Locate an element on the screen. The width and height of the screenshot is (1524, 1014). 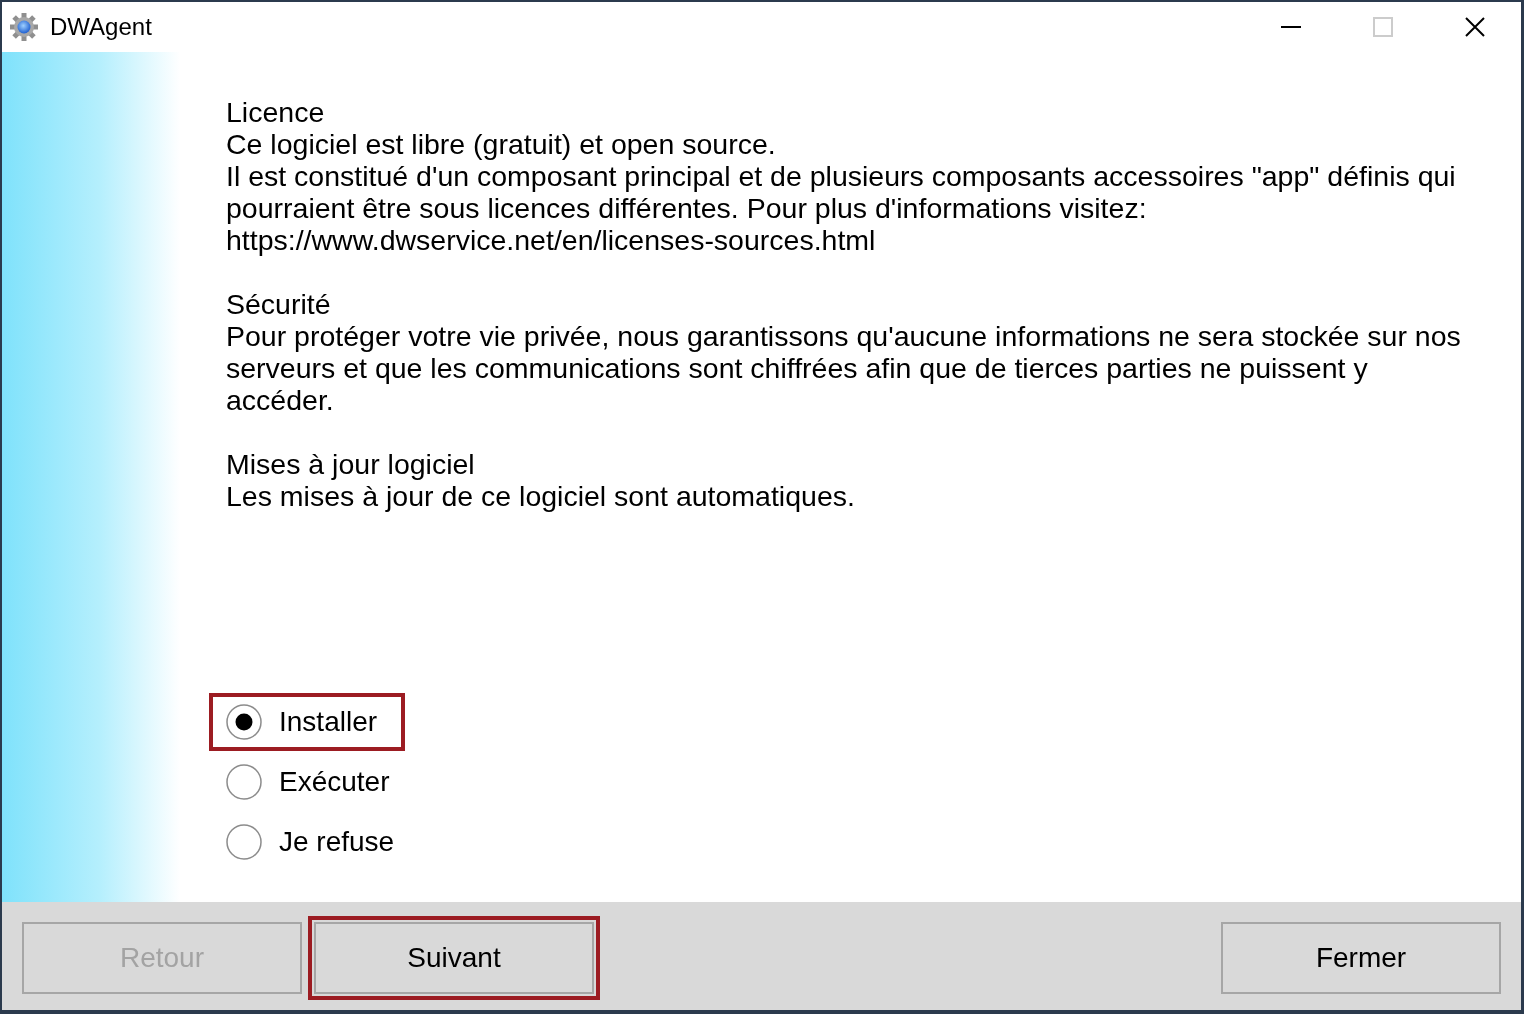
section-heading: Sécurité is located at coordinates (279, 304).